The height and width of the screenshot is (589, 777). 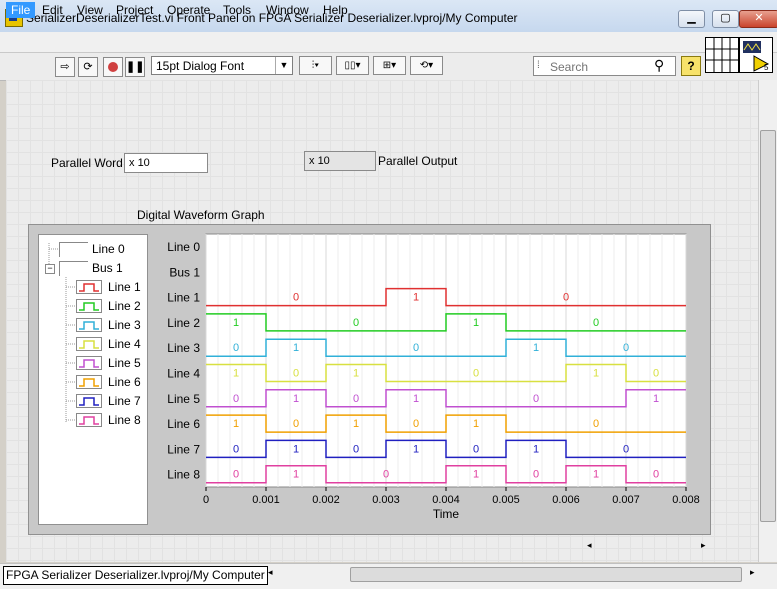 I want to click on bus1-swatch, so click(x=73, y=268).